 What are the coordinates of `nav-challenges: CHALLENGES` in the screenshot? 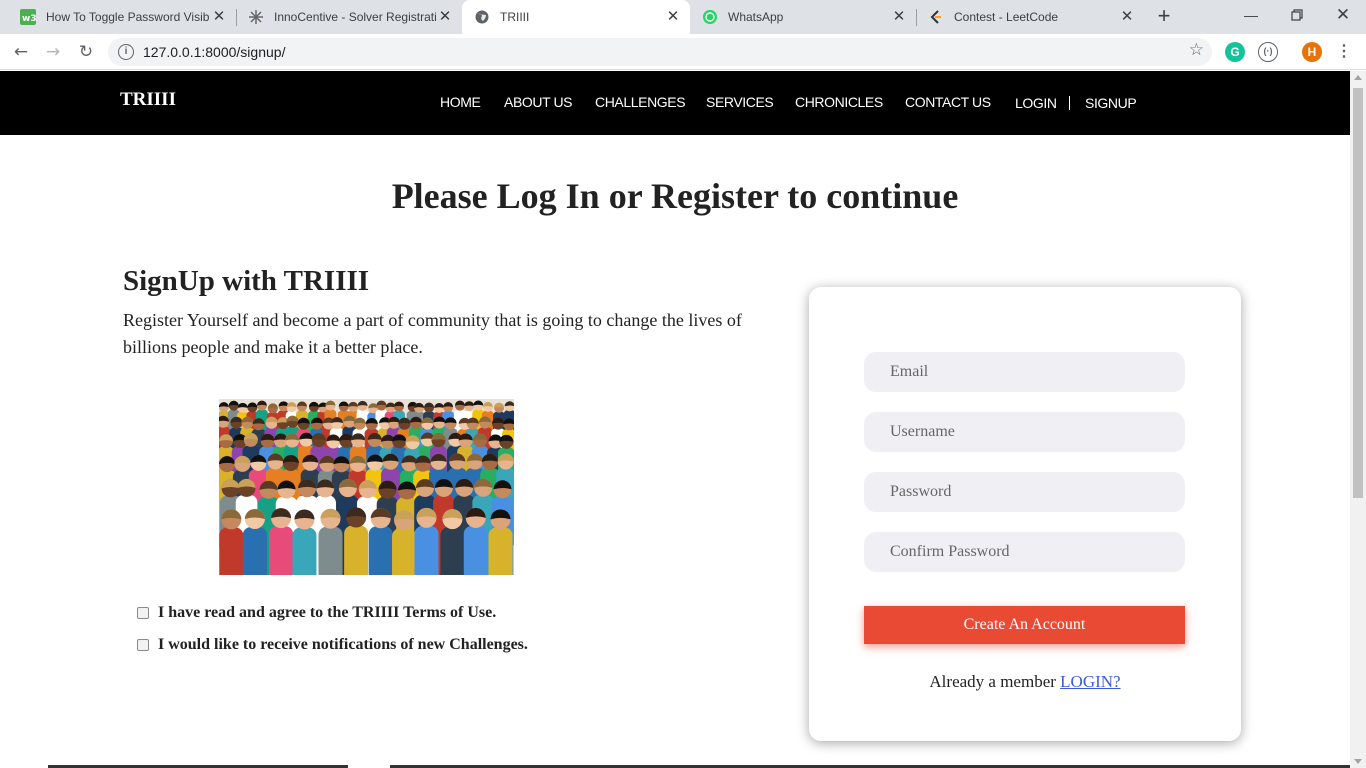 It's located at (640, 102).